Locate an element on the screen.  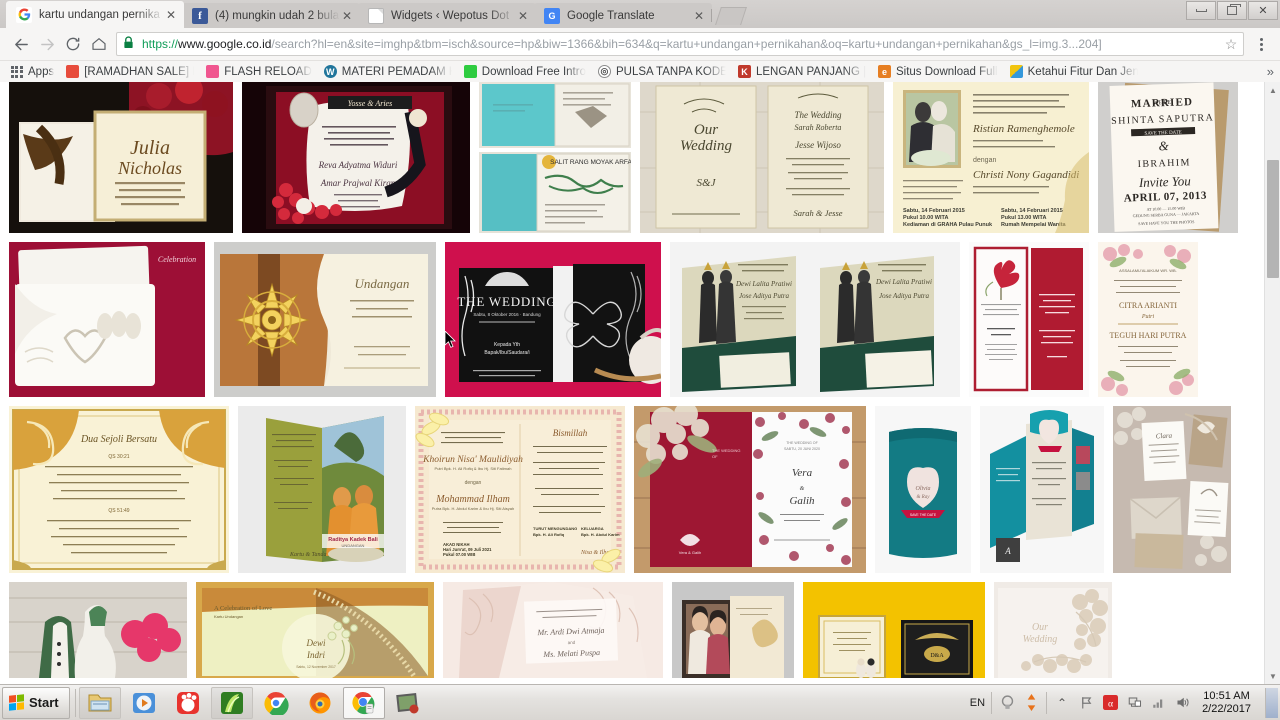
taskbar-file-explorer is located at coordinates (99, 702).